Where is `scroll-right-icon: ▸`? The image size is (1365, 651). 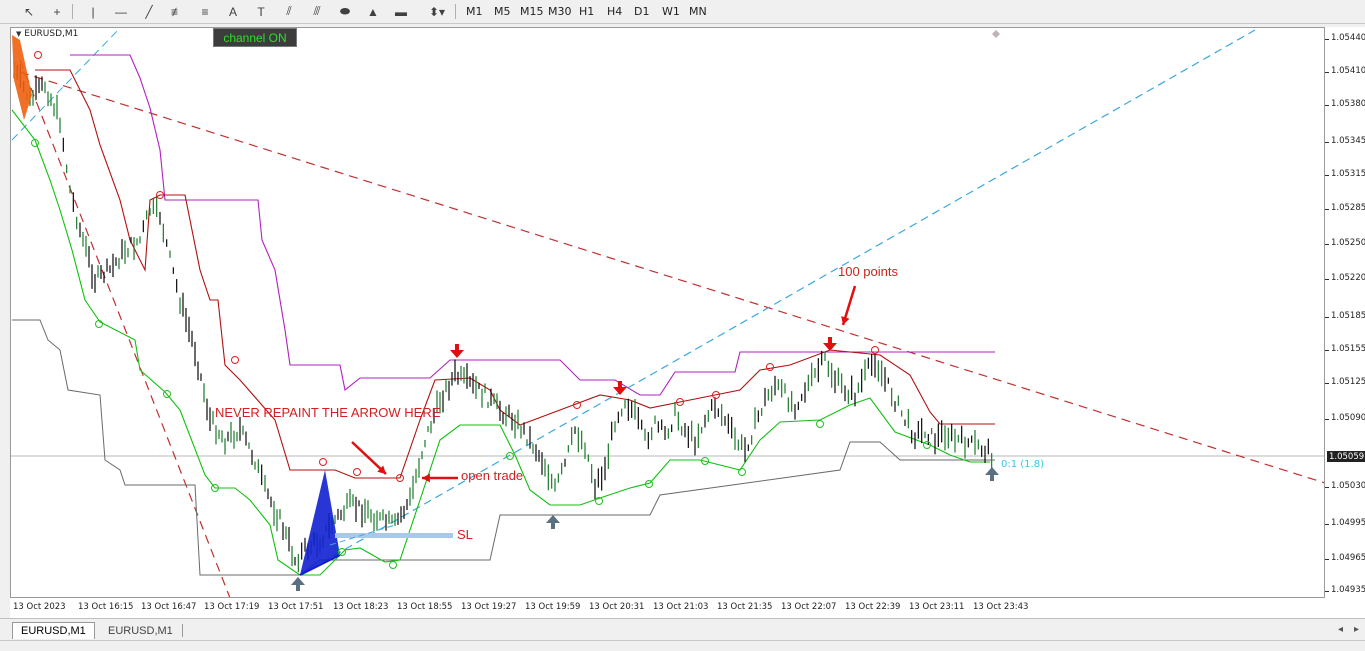
scroll-right-icon: ▸ is located at coordinates (1356, 629).